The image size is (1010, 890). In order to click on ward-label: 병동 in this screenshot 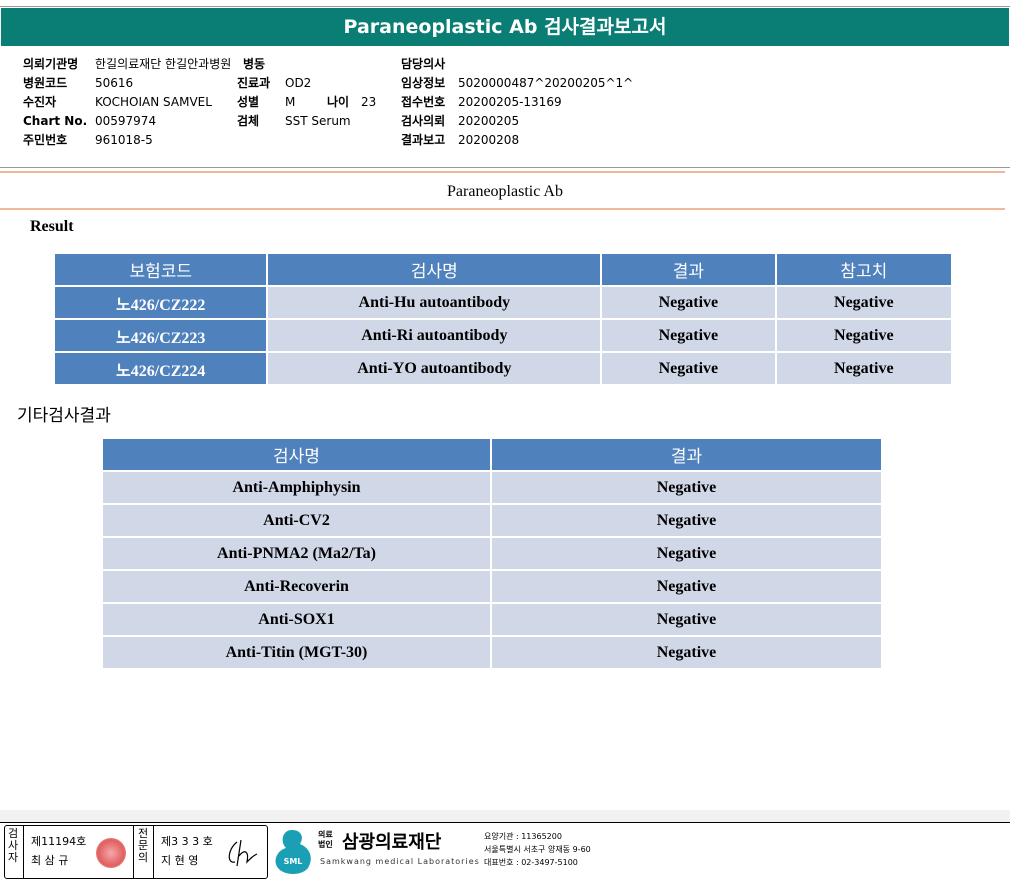, I will do `click(254, 64)`.